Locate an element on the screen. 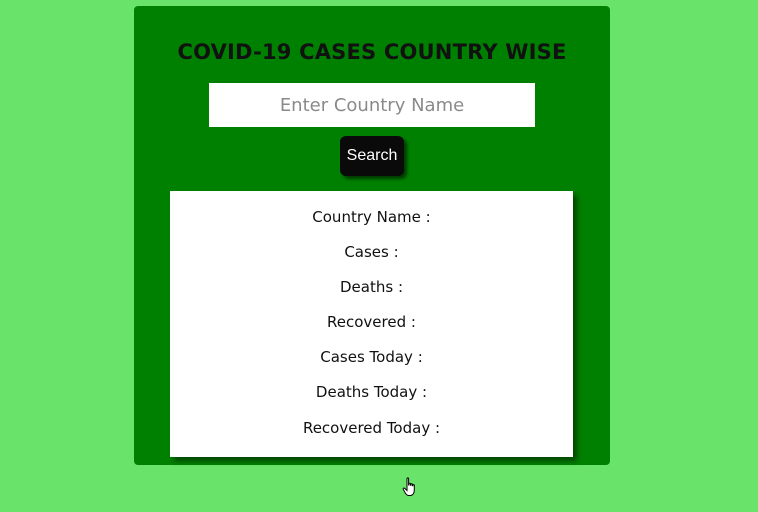 The height and width of the screenshot is (512, 758). recovered-label: Recovered : is located at coordinates (371, 322).